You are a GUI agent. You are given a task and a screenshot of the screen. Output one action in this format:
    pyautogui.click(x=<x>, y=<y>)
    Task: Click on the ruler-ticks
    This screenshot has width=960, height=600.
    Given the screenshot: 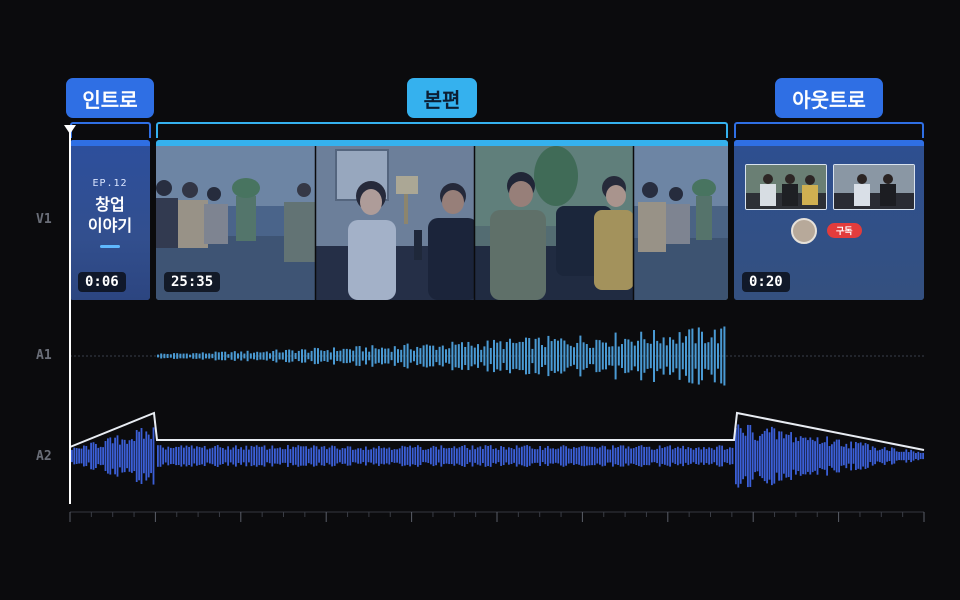 What is the action you would take?
    pyautogui.click(x=497, y=517)
    